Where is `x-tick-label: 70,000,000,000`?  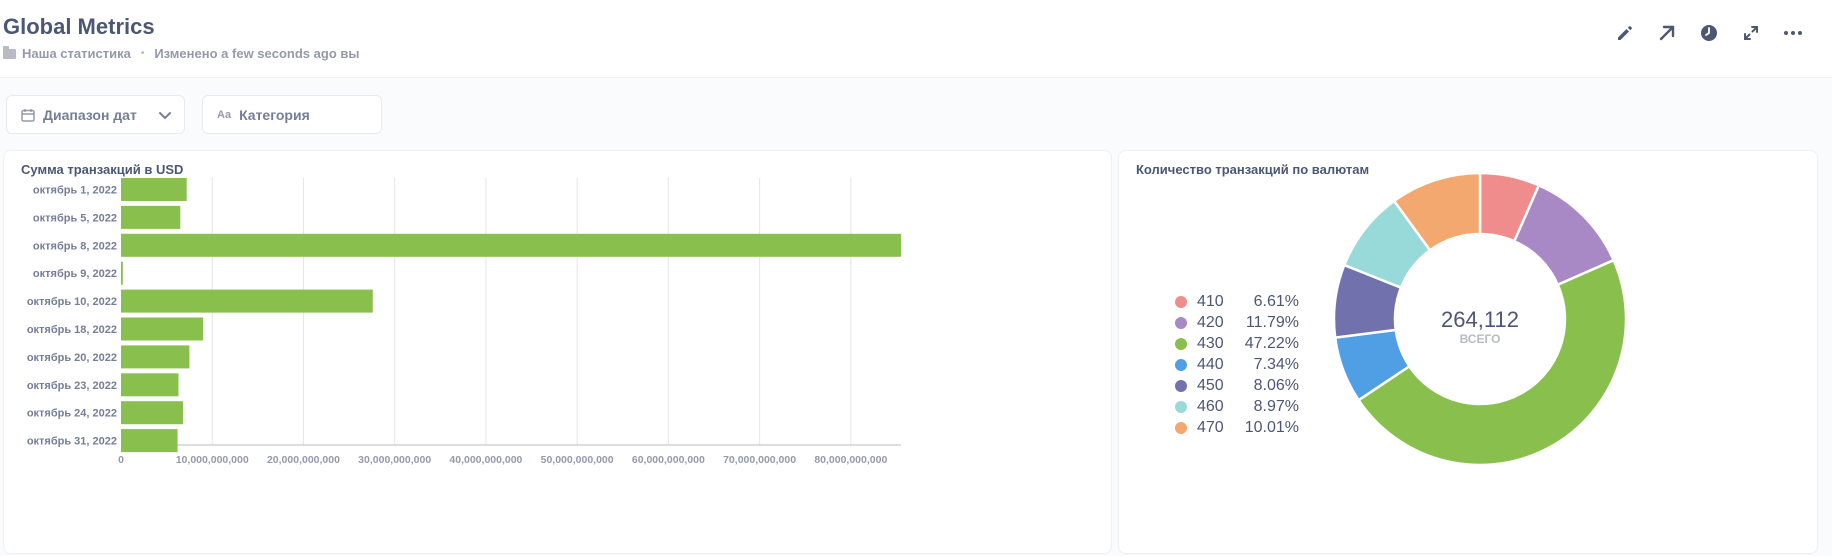 x-tick-label: 70,000,000,000 is located at coordinates (759, 460).